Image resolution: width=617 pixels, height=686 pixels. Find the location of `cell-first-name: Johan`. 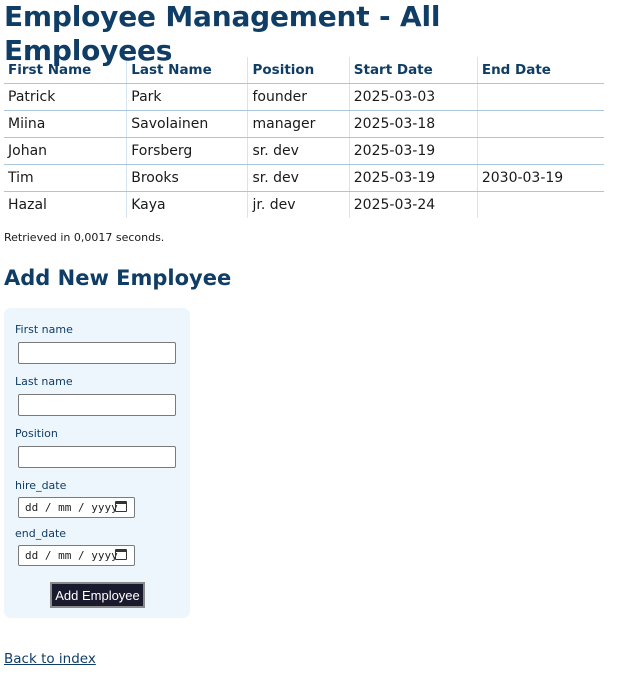

cell-first-name: Johan is located at coordinates (65, 151).